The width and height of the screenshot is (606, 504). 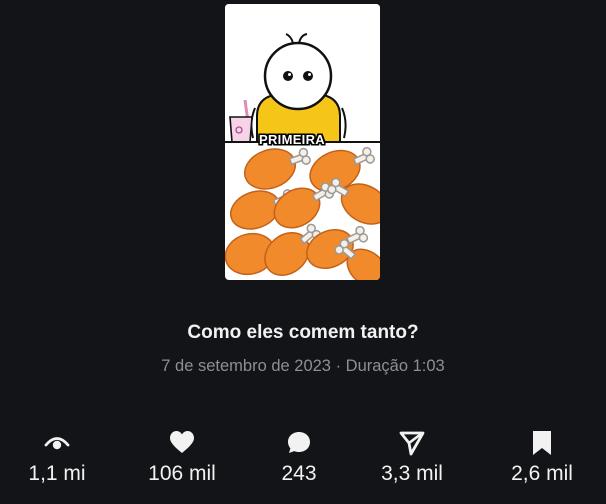 What do you see at coordinates (182, 458) in the screenshot?
I see `likes-stat: 106 mil` at bounding box center [182, 458].